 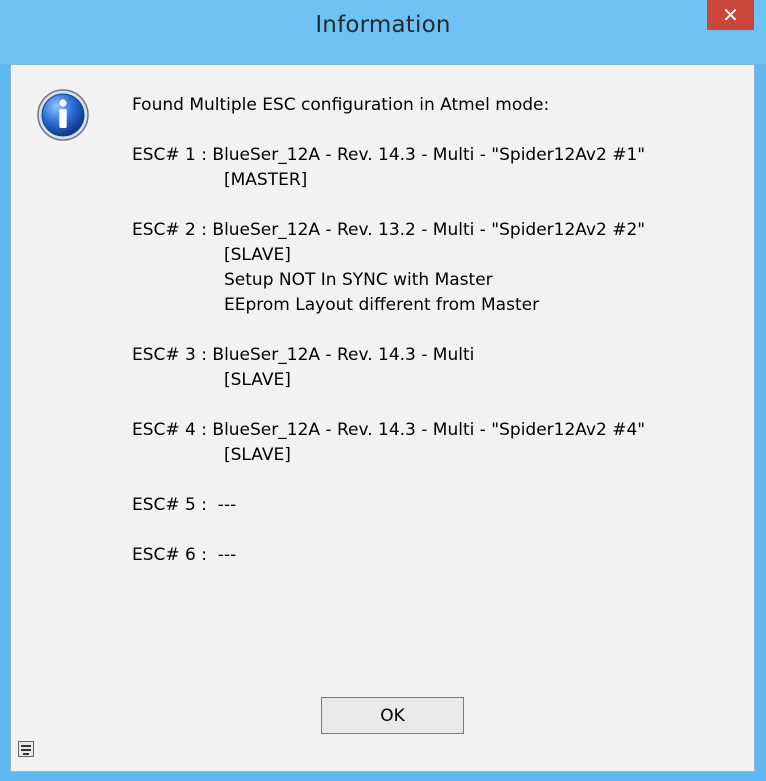 What do you see at coordinates (358, 280) in the screenshot?
I see `esc-2-sync-warning: Setup NOT In SYNC with Master` at bounding box center [358, 280].